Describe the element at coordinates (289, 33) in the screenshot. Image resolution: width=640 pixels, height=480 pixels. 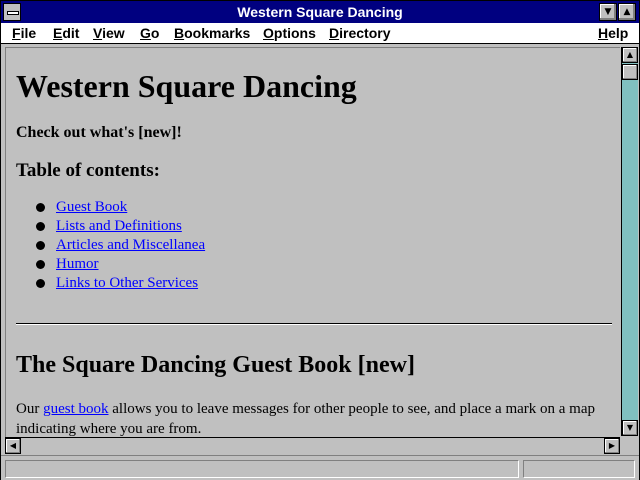
I see `menu-options: Options` at that location.